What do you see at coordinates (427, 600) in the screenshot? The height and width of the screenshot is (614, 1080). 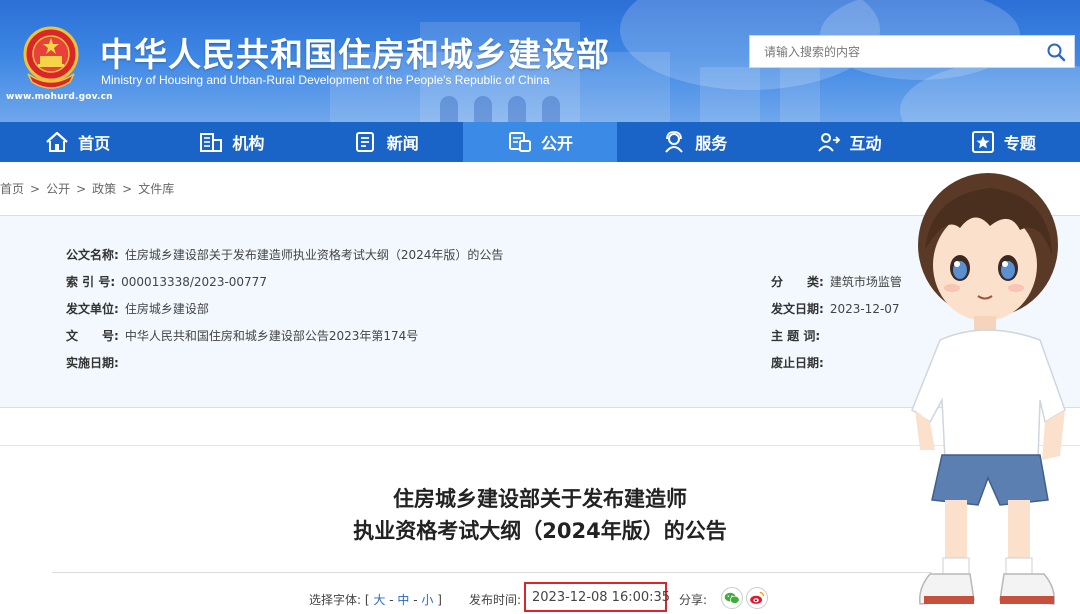 I see `font-small-link: 小` at bounding box center [427, 600].